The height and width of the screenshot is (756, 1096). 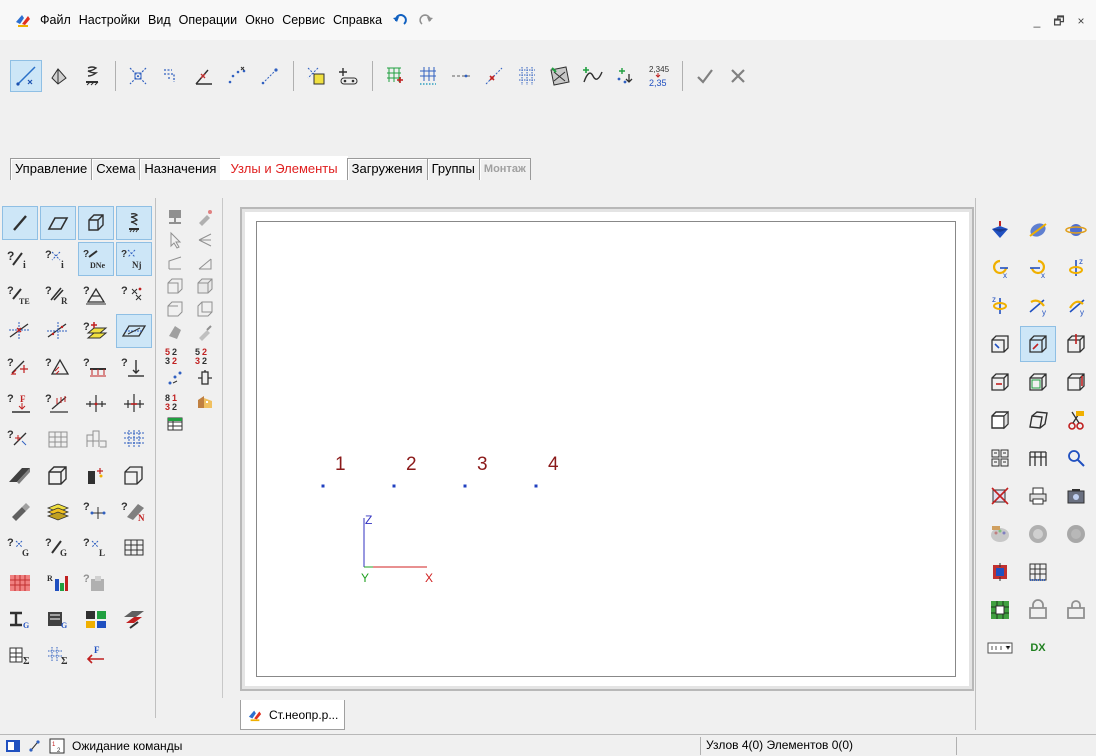 I want to click on query-local-axes-icon: ?, so click(x=20, y=439).